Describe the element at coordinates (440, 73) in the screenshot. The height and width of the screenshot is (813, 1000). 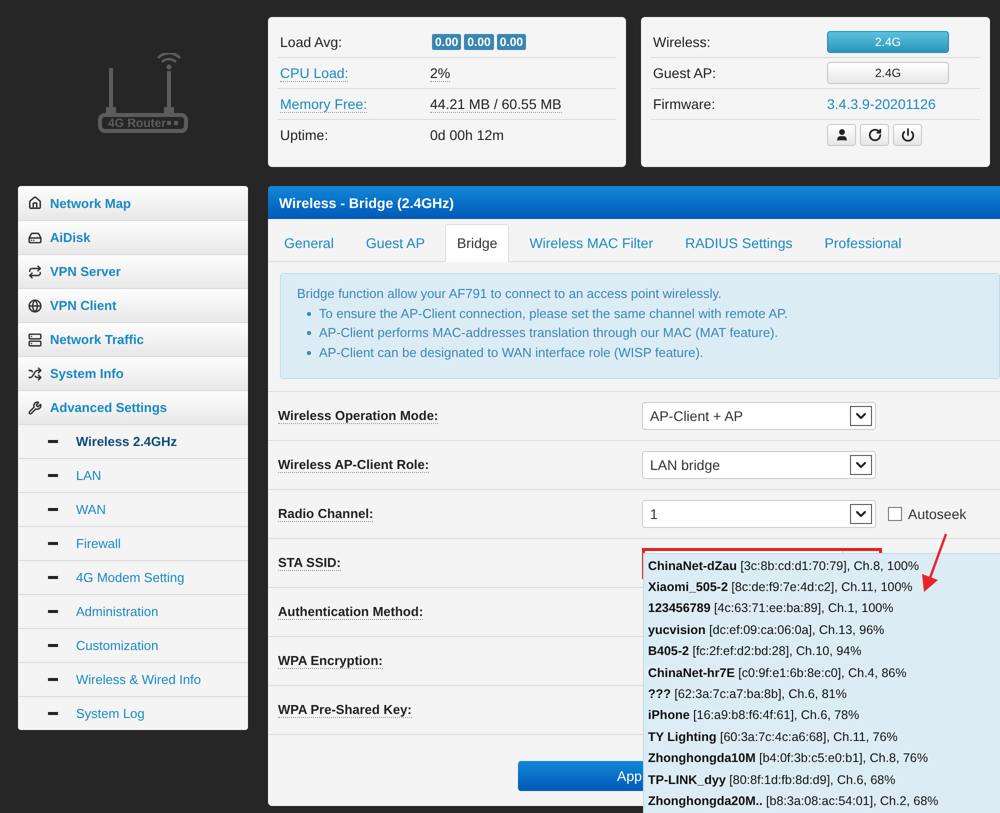
I see `status-value: 2%` at that location.